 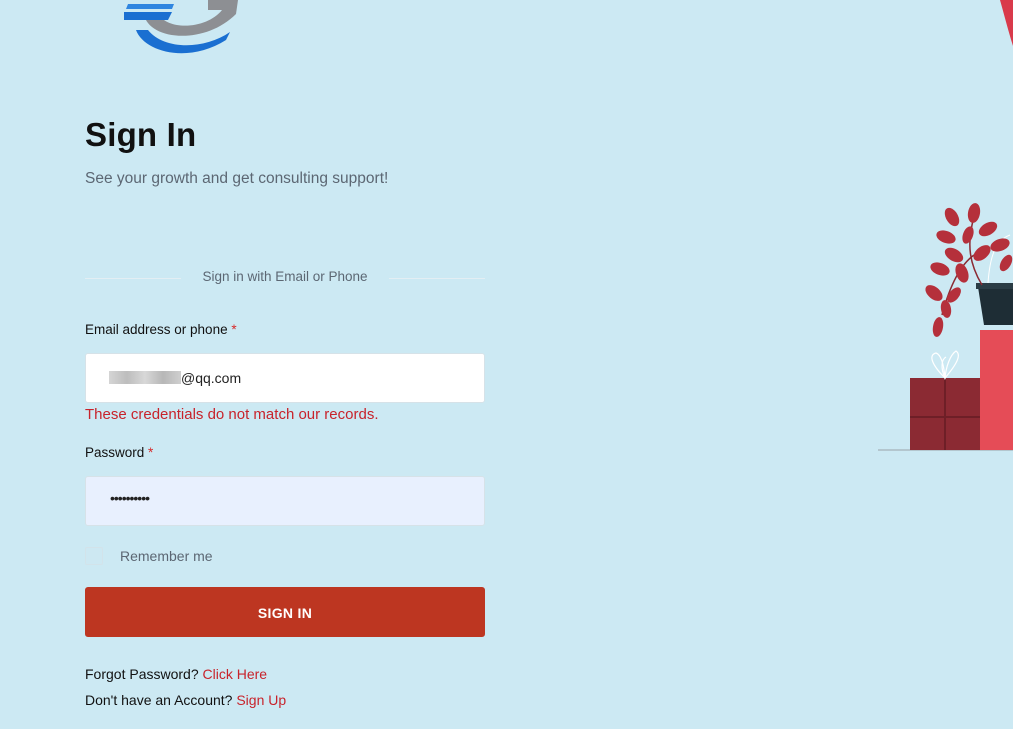 I want to click on sign-up-link: Sign Up, so click(x=261, y=700).